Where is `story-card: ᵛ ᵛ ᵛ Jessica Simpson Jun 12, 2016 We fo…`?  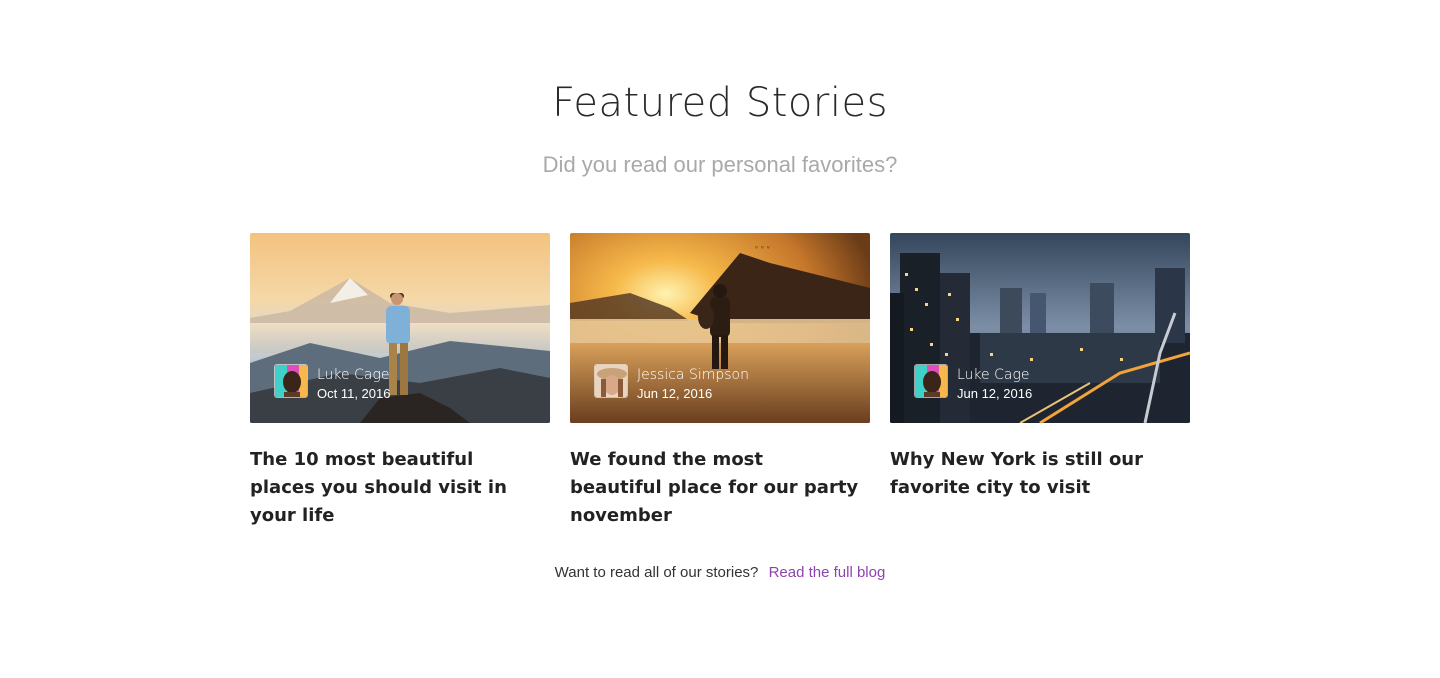 story-card: ᵛ ᵛ ᵛ Jessica Simpson Jun 12, 2016 We fo… is located at coordinates (720, 379).